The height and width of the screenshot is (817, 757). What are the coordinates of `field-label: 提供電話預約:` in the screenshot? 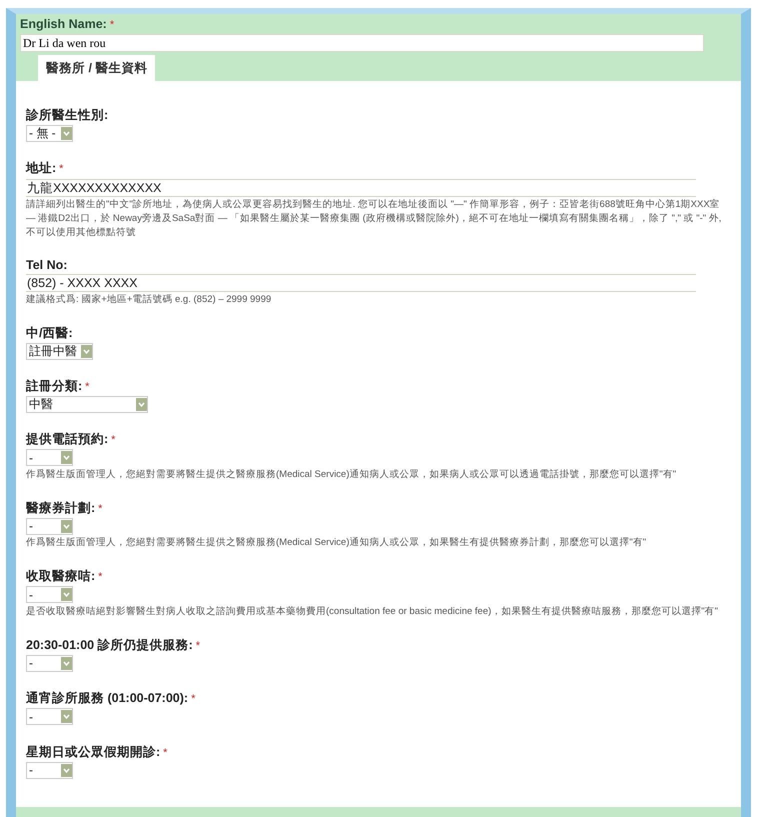 It's located at (67, 439).